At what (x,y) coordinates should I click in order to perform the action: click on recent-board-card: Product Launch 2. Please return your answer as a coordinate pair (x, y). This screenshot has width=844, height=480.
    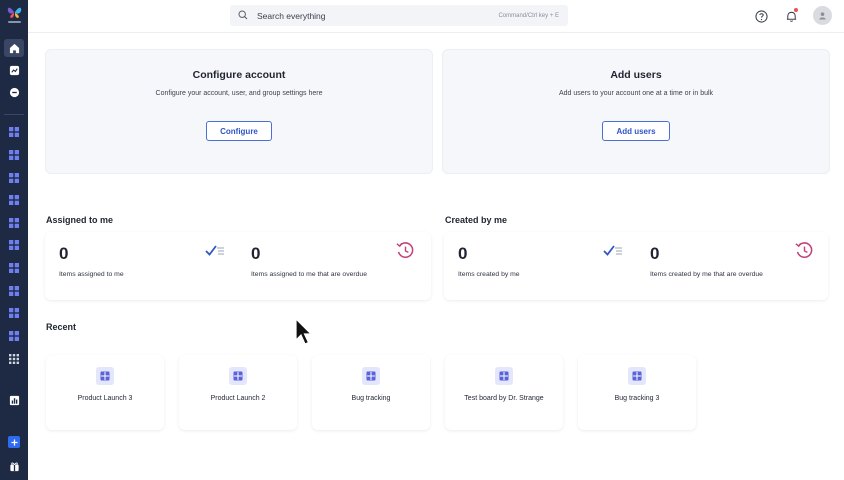
    Looking at the image, I should click on (238, 392).